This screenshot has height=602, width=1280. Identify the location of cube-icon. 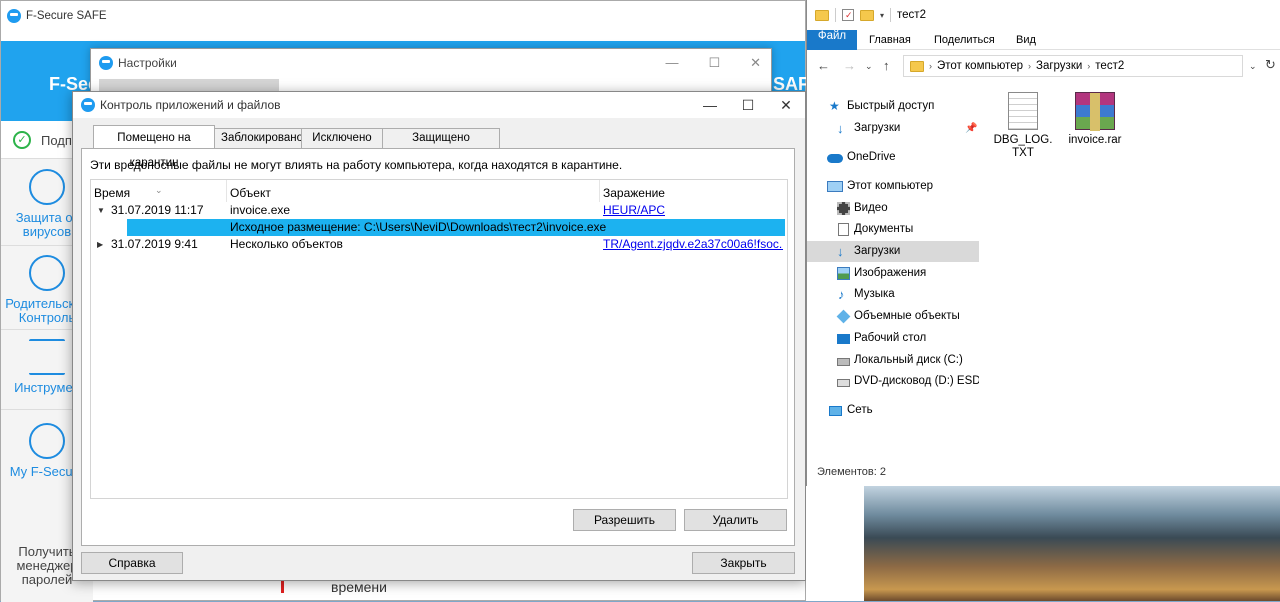
(843, 316).